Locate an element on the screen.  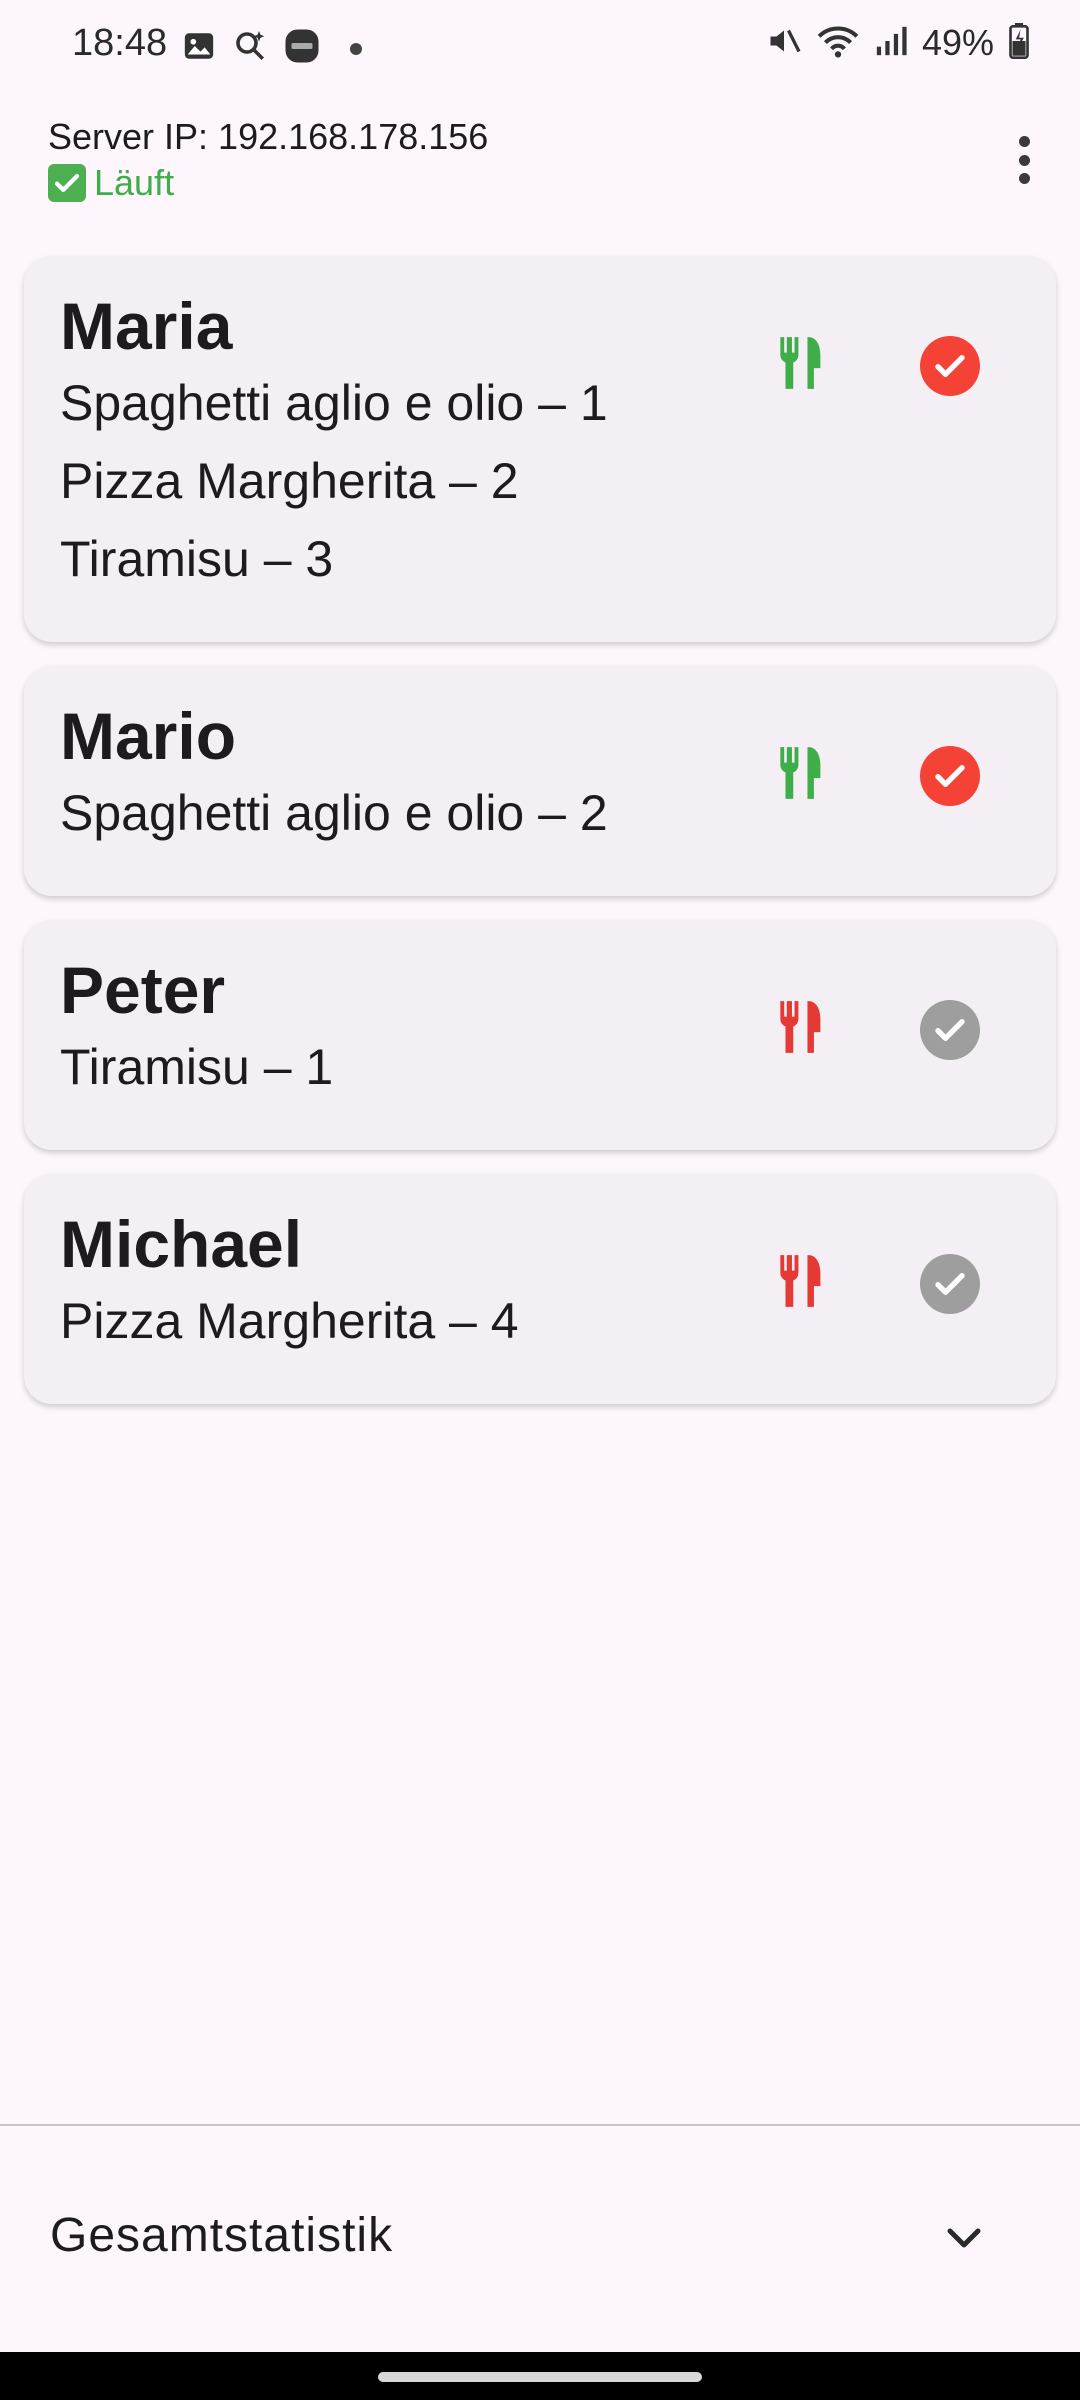
order-item: Pizza Margherita – 2 is located at coordinates (289, 481).